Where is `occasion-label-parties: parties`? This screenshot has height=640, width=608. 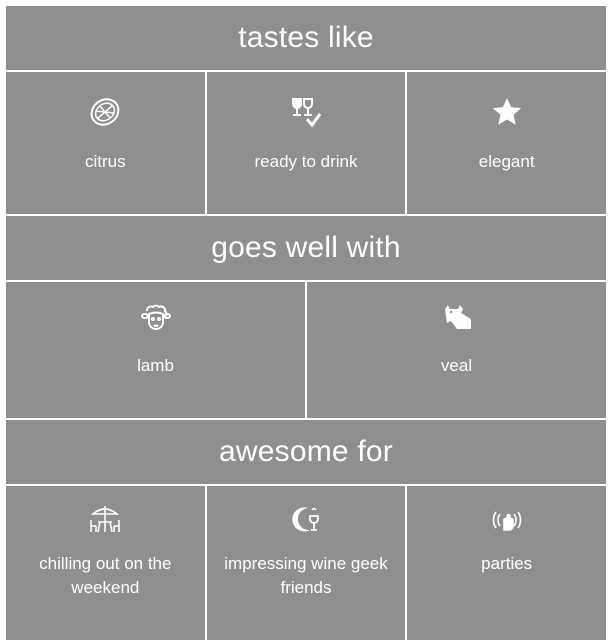 occasion-label-parties: parties is located at coordinates (507, 563).